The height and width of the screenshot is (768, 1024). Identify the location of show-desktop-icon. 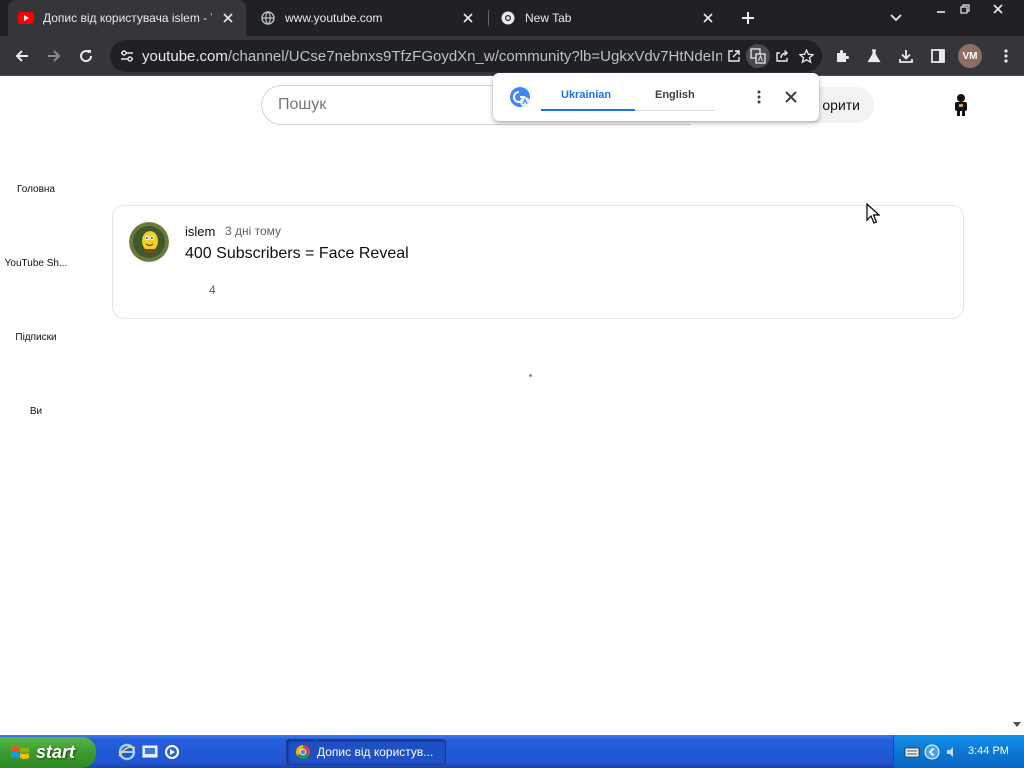
(150, 752).